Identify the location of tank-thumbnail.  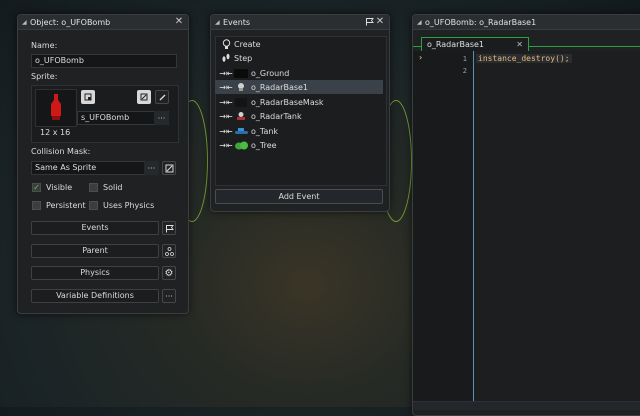
(241, 131).